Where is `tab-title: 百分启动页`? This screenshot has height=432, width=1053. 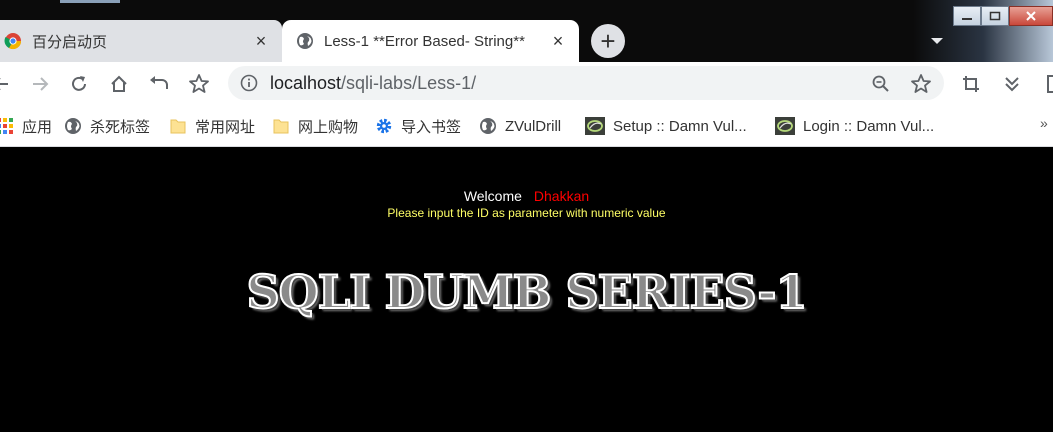 tab-title: 百分启动页 is located at coordinates (70, 42).